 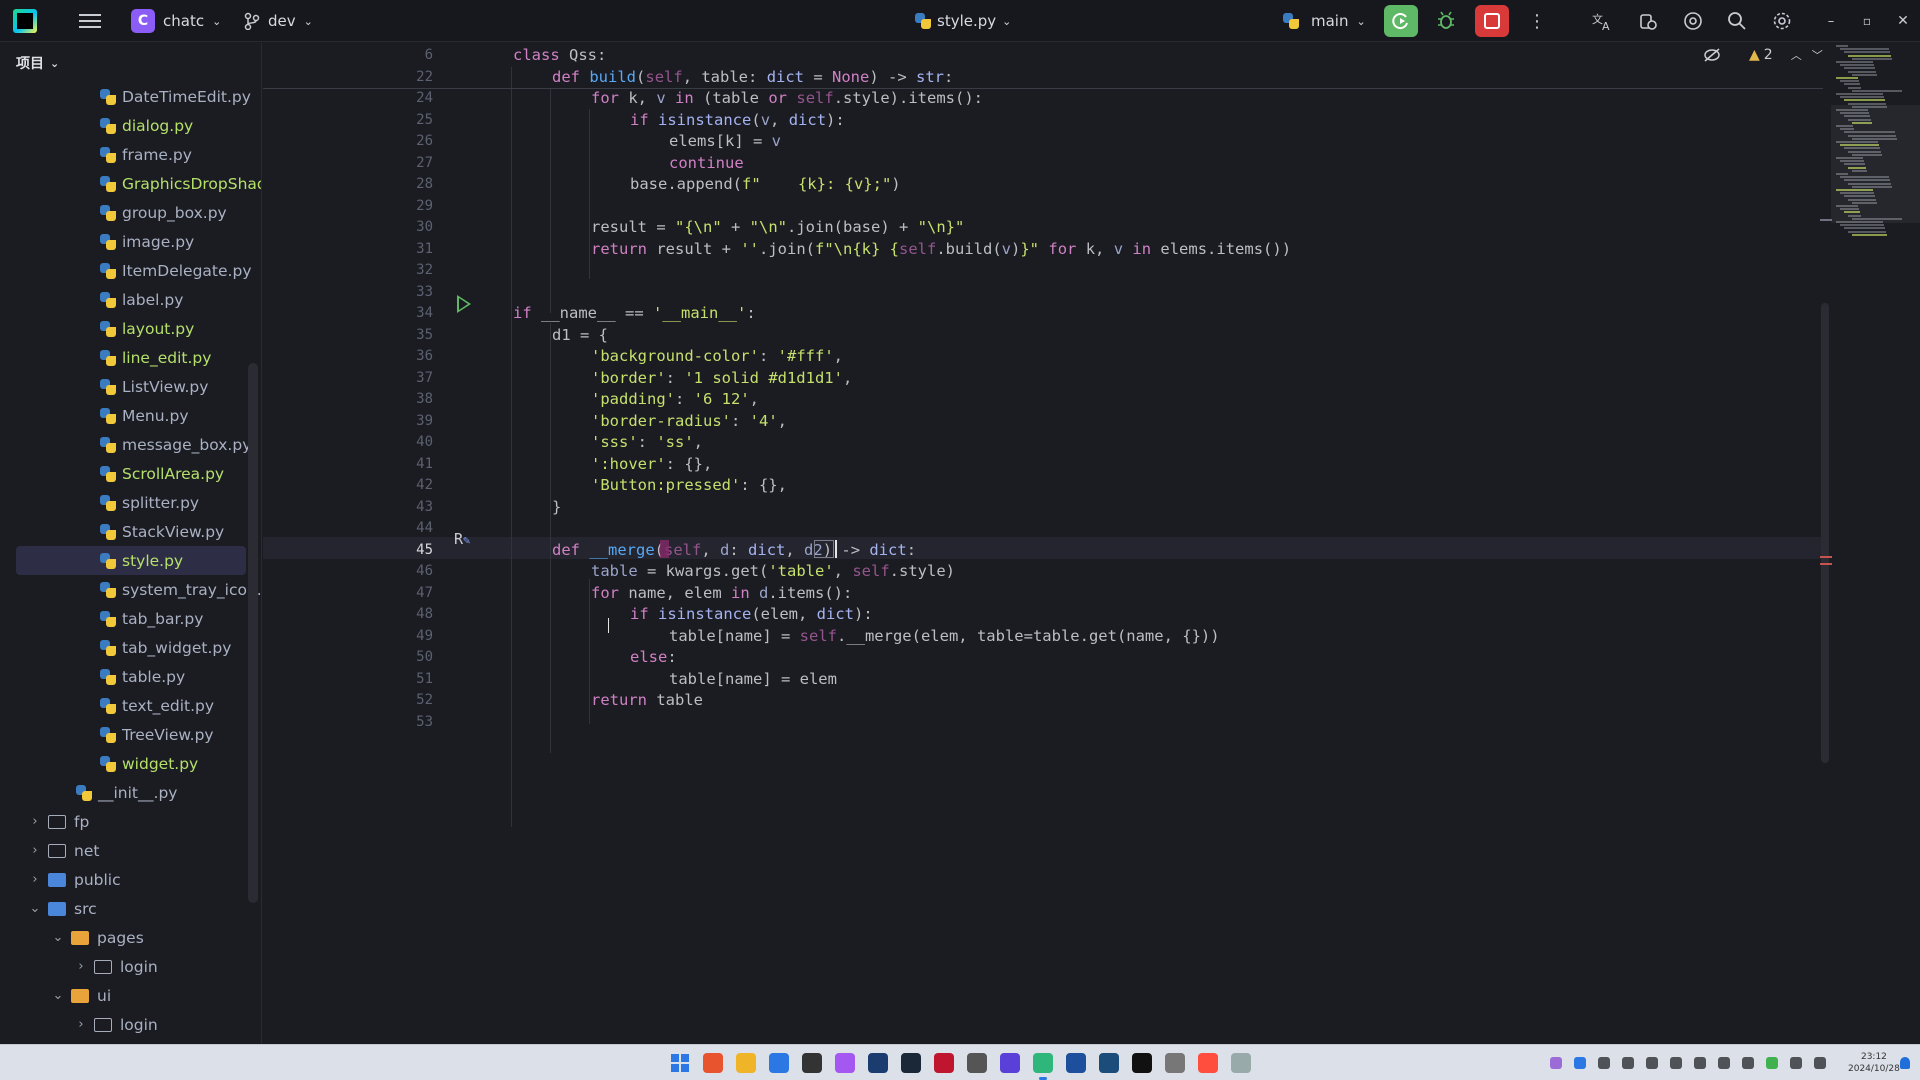 I want to click on ai-assistant-icon, so click(x=1693, y=21).